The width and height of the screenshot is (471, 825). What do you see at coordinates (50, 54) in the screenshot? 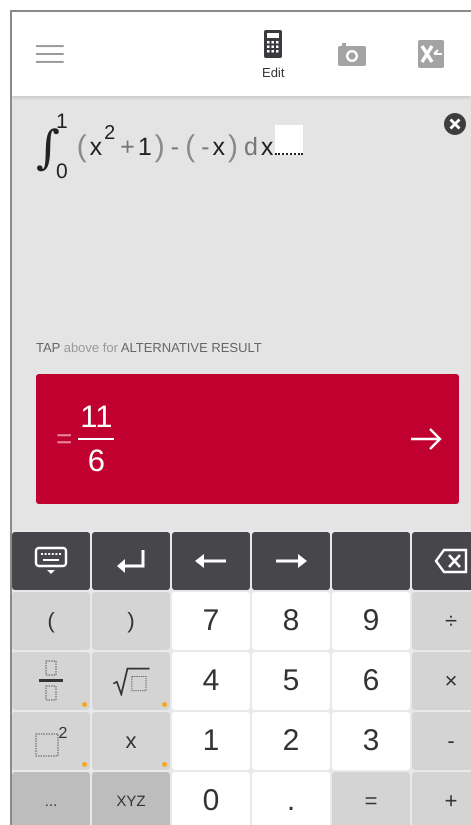
I see `menu-icon` at bounding box center [50, 54].